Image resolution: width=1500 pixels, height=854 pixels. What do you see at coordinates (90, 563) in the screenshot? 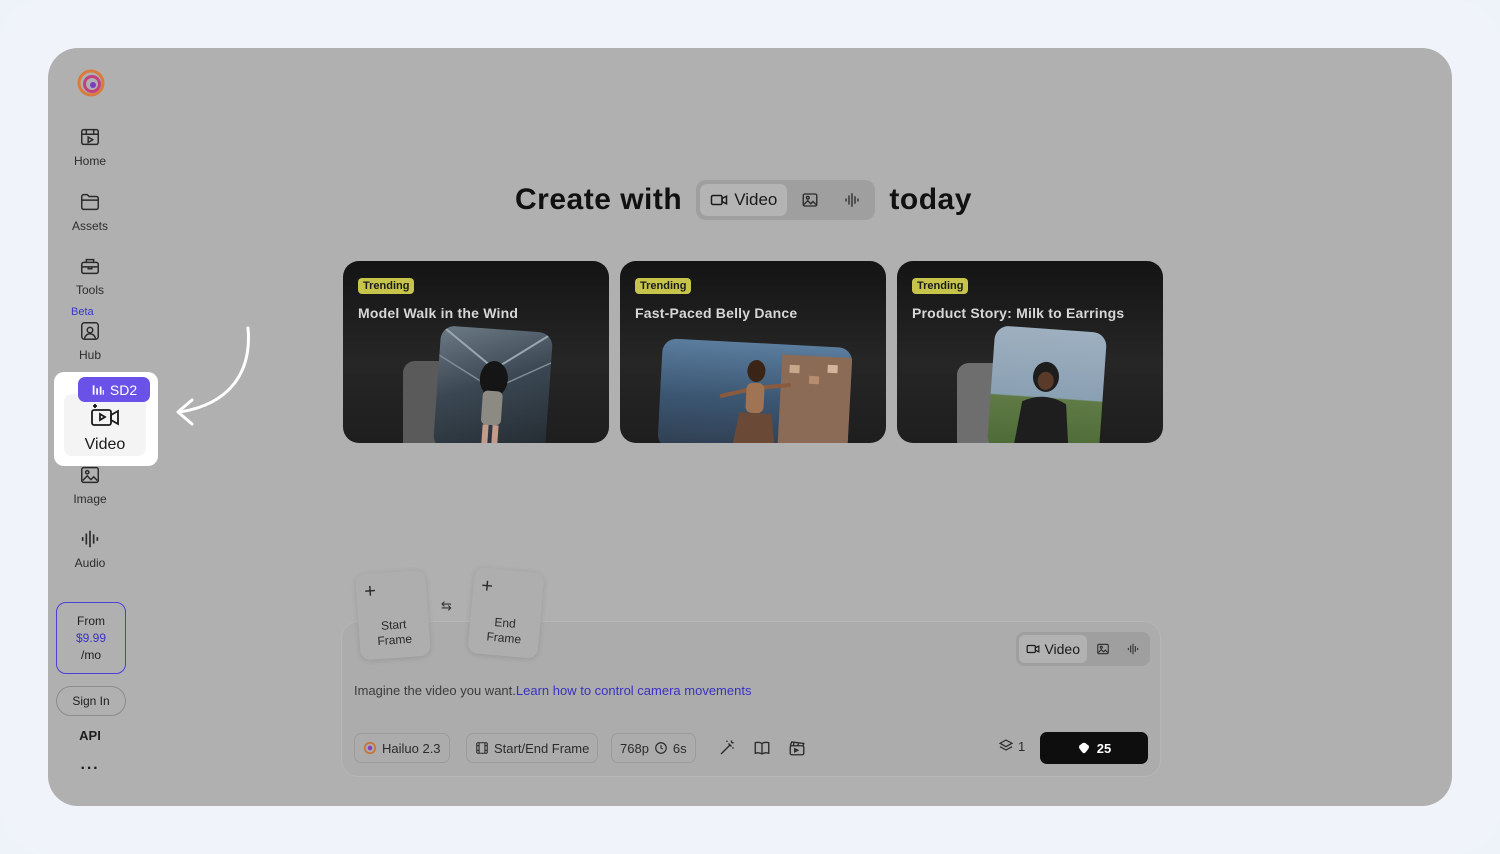
I see `sidebar-item-label: Audio` at bounding box center [90, 563].